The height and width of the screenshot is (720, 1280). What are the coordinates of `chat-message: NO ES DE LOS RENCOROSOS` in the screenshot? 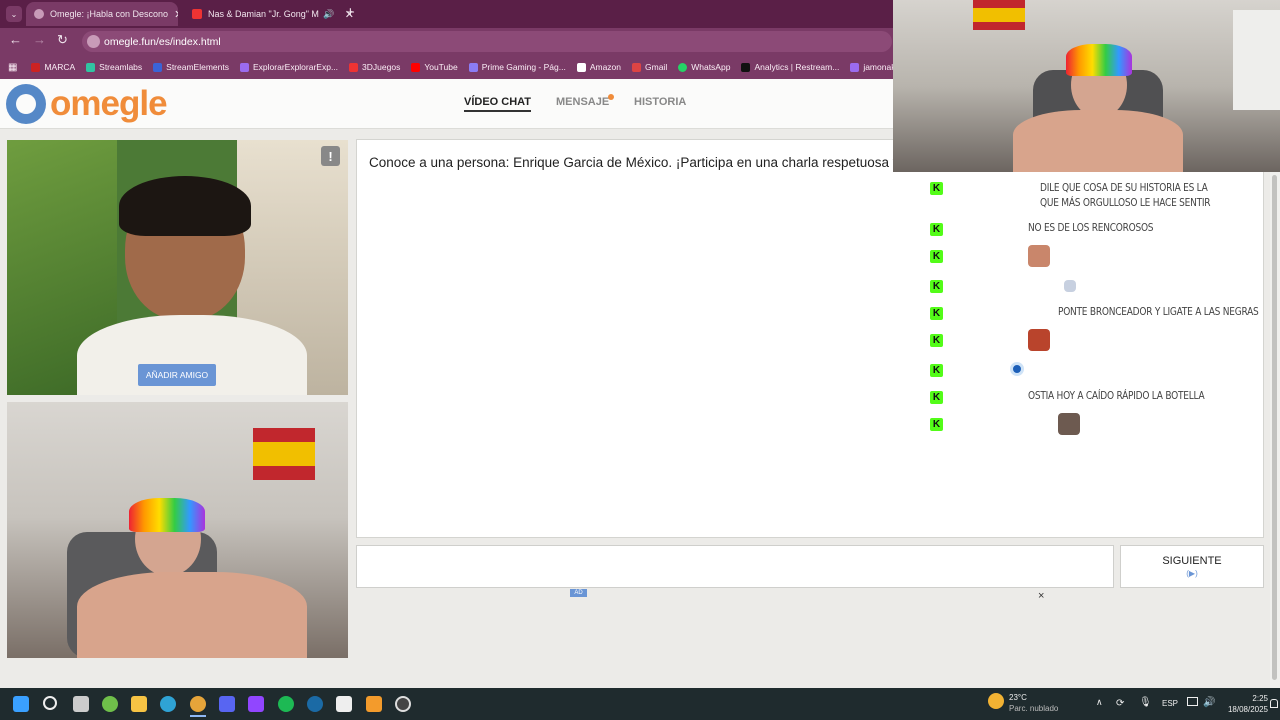 It's located at (1091, 227).